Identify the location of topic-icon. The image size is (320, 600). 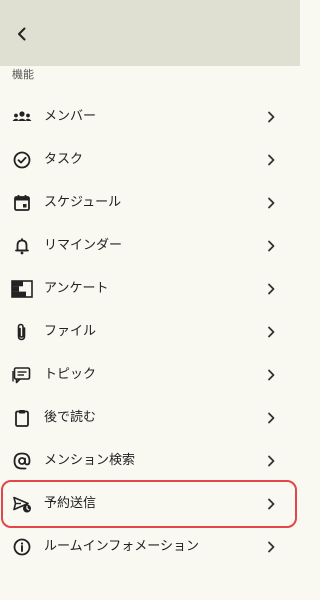
(22, 375).